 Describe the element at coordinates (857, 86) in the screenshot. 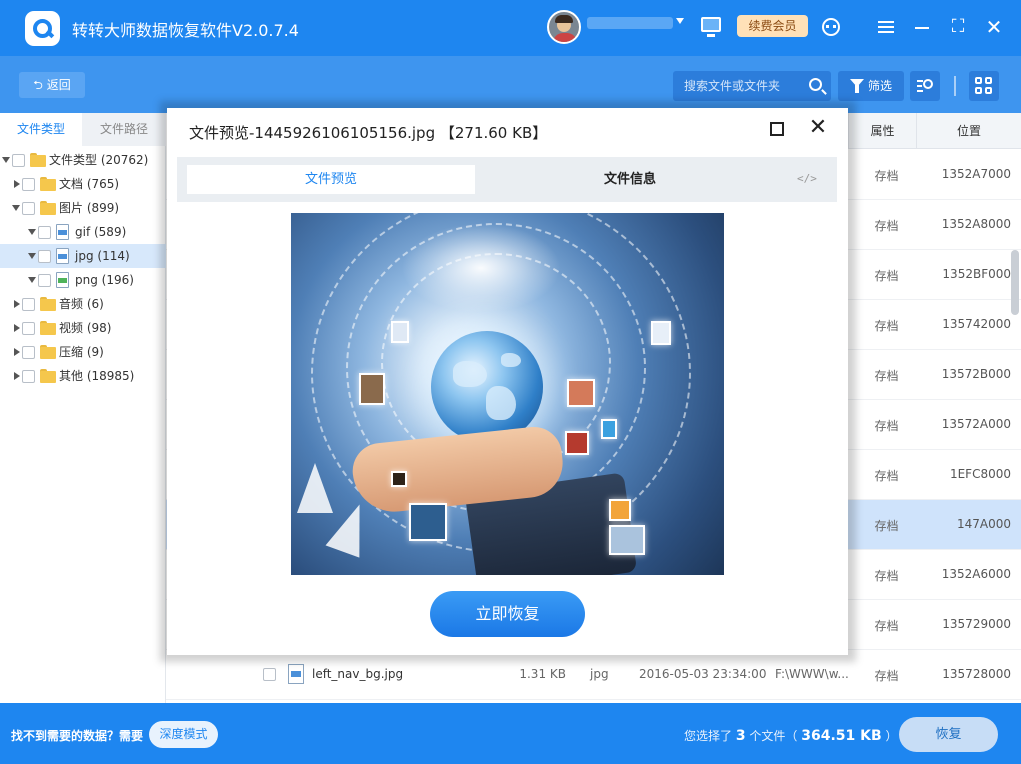

I see `funnel-icon` at that location.